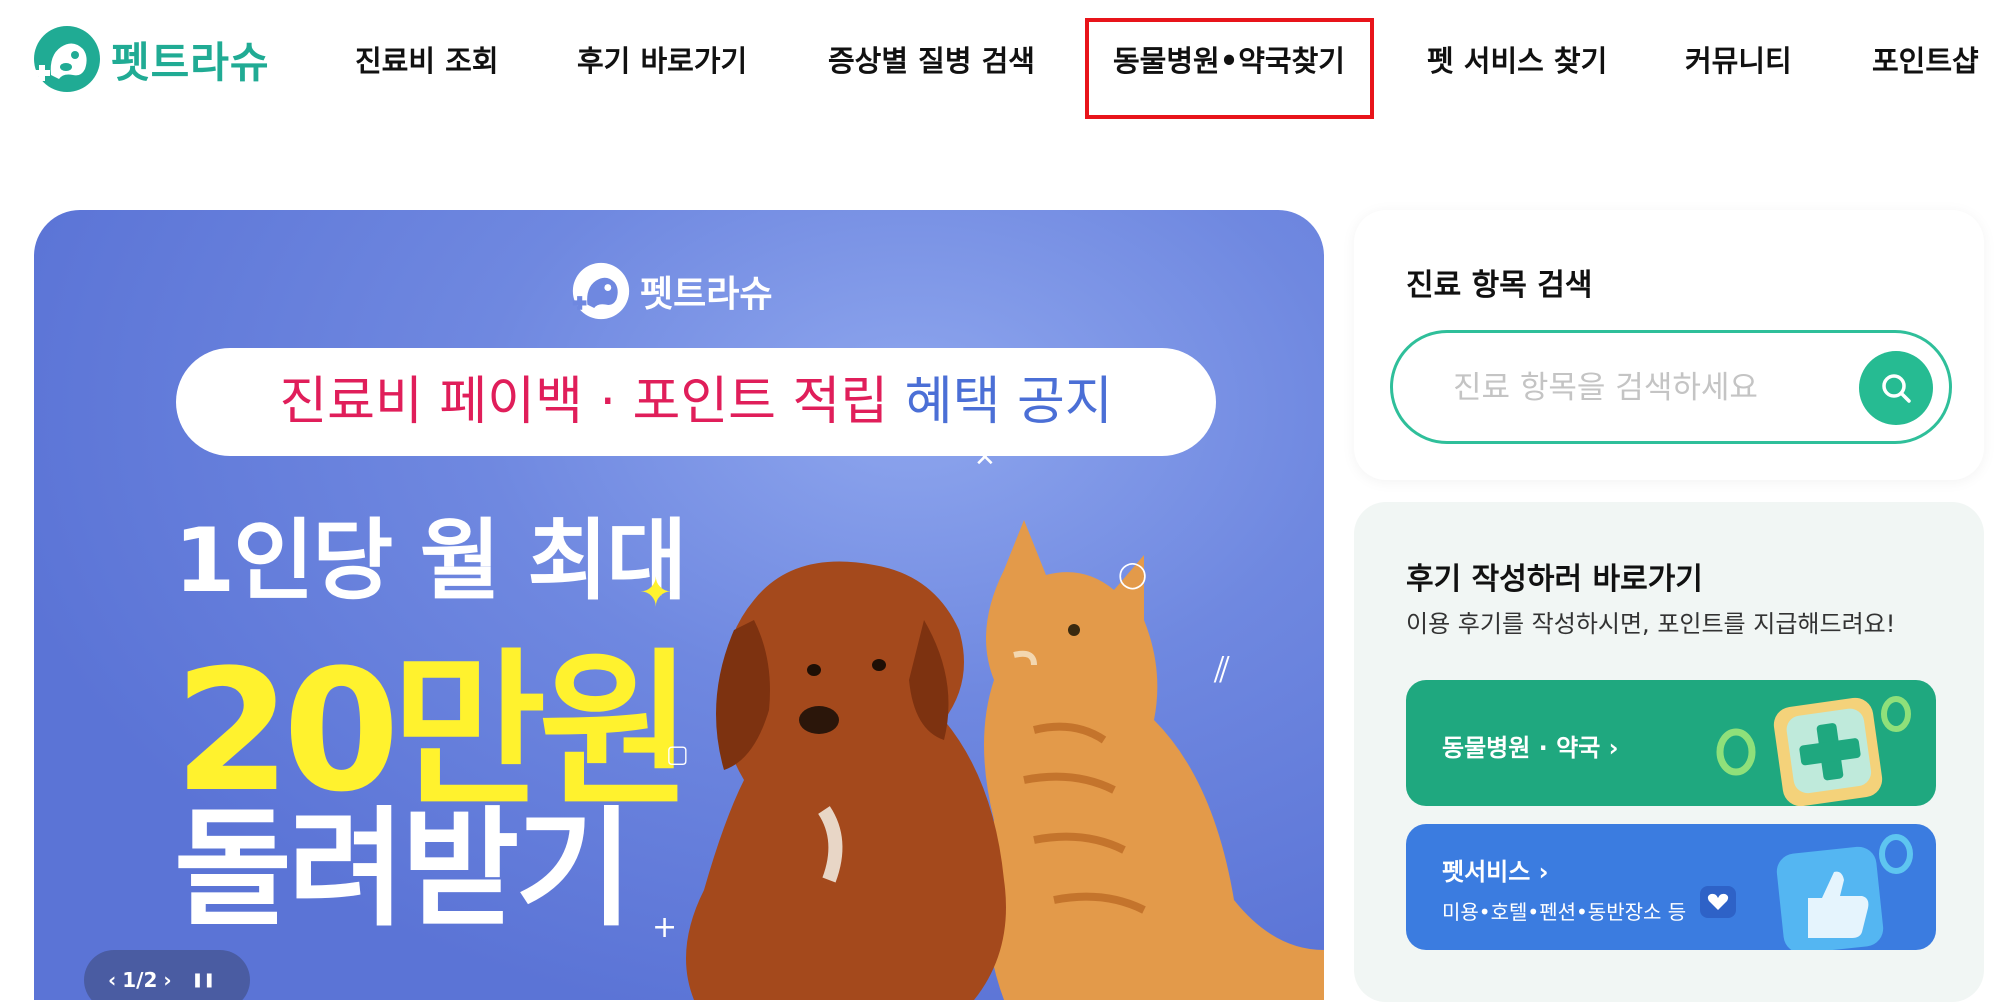 The image size is (2000, 1002). Describe the element at coordinates (1530, 748) in the screenshot. I see `hospital-pharmacy-label: 동물병원 · 약국 ›` at that location.